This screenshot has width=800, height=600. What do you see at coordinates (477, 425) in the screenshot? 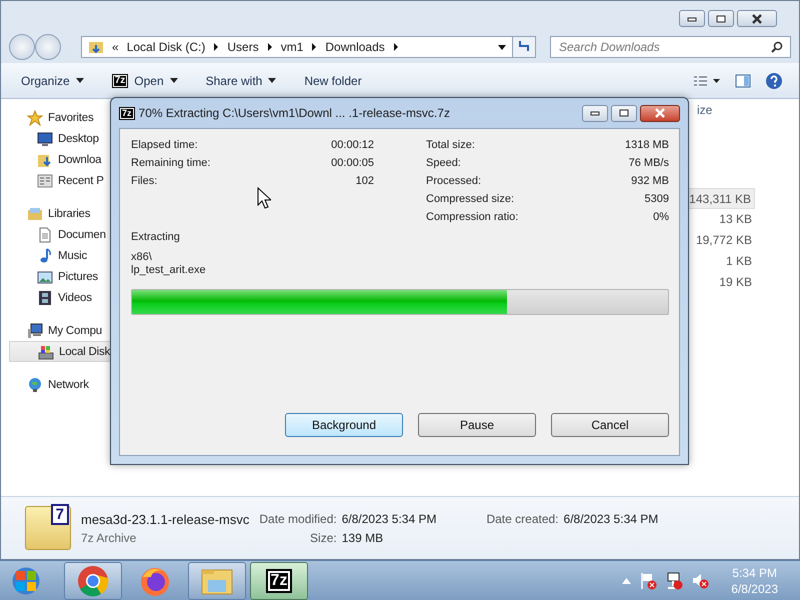
I see `dialog-button: Pause` at bounding box center [477, 425].